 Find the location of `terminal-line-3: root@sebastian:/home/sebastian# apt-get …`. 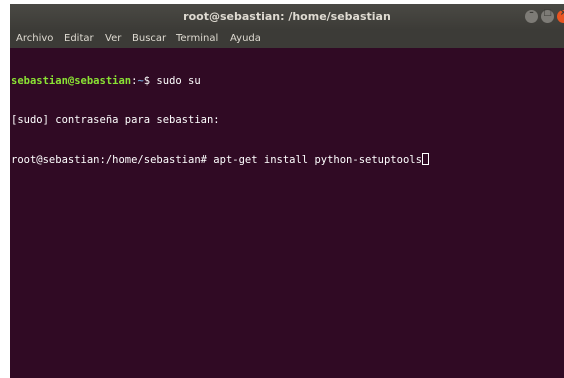

terminal-line-3: root@sebastian:/home/sebastian# apt-get … is located at coordinates (287, 159).